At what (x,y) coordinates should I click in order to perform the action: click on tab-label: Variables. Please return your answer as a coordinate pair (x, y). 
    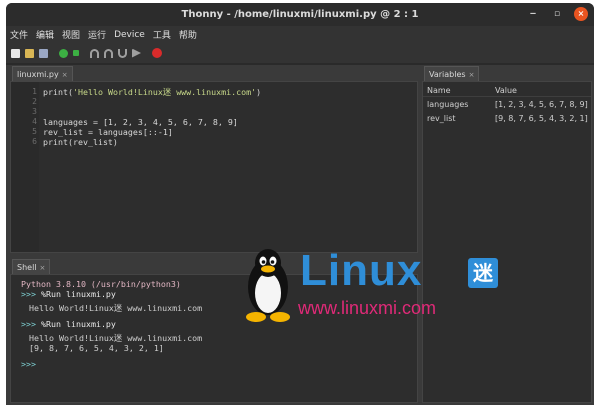
    Looking at the image, I should click on (447, 74).